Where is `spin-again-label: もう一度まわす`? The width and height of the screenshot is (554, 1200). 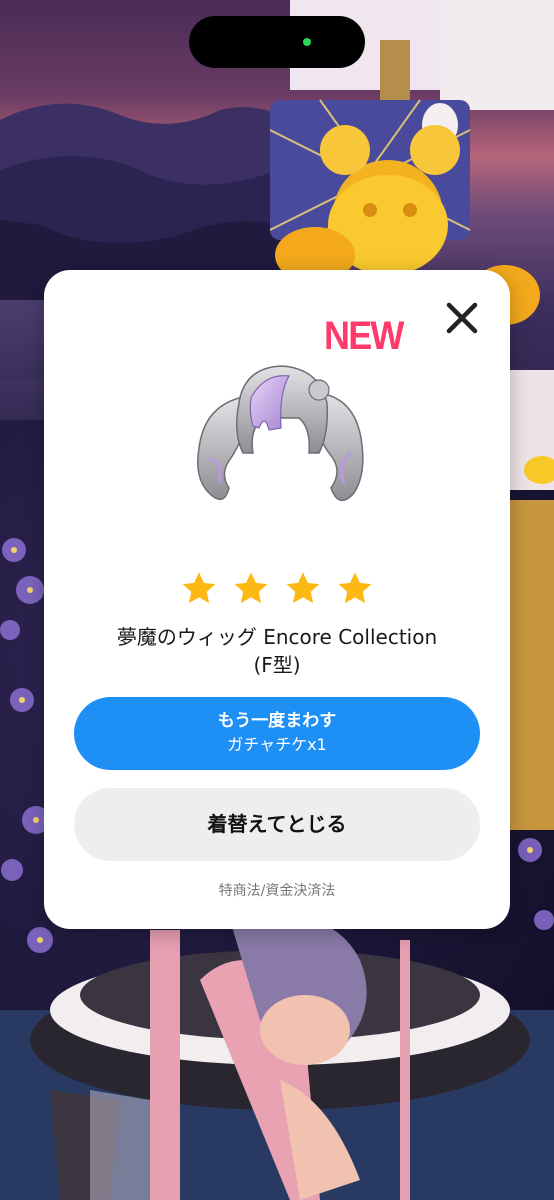 spin-again-label: もう一度まわす is located at coordinates (277, 721).